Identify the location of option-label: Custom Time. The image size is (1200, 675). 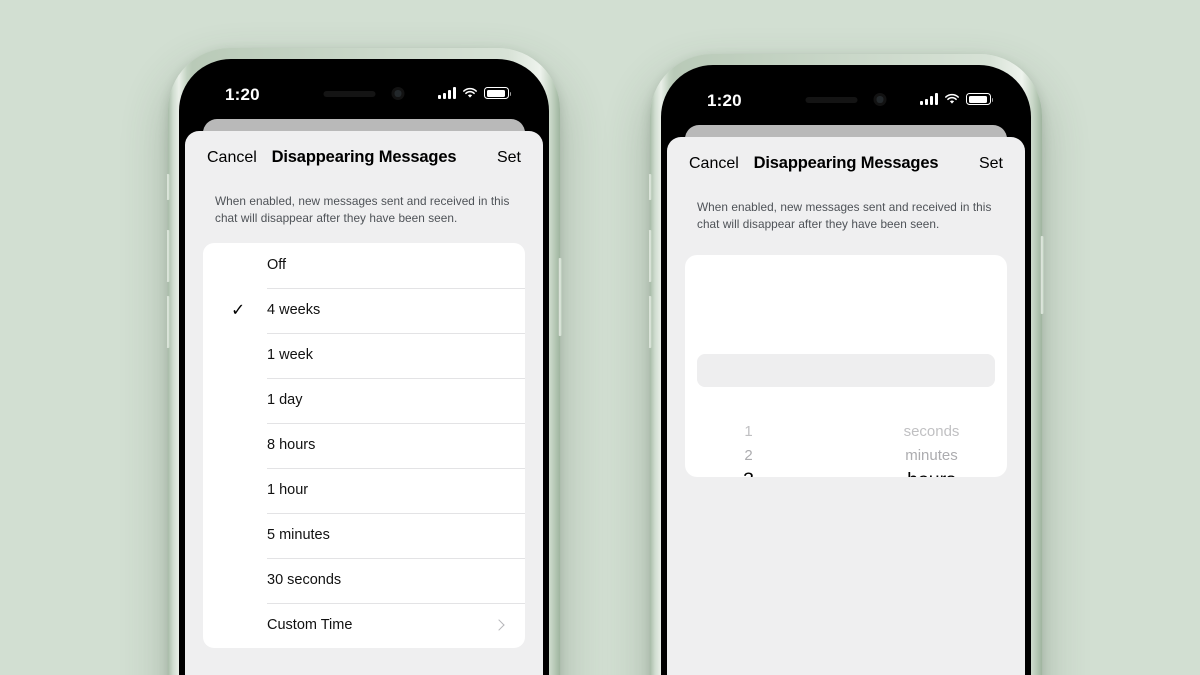
(310, 625).